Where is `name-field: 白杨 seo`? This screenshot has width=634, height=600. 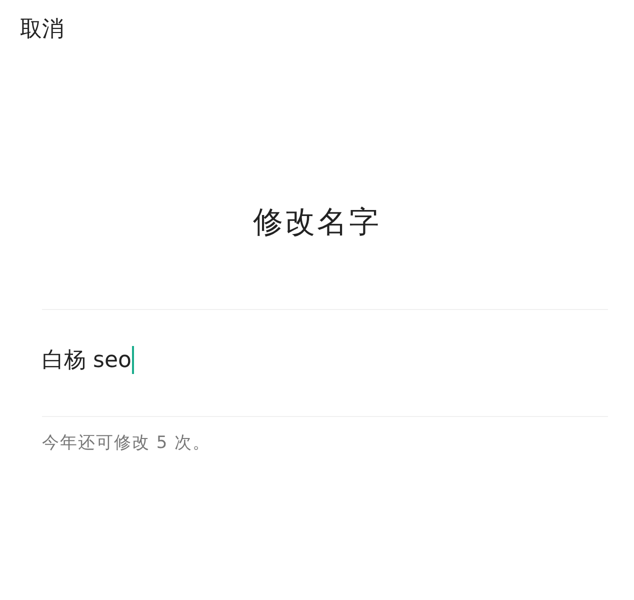 name-field: 白杨 seo is located at coordinates (325, 360).